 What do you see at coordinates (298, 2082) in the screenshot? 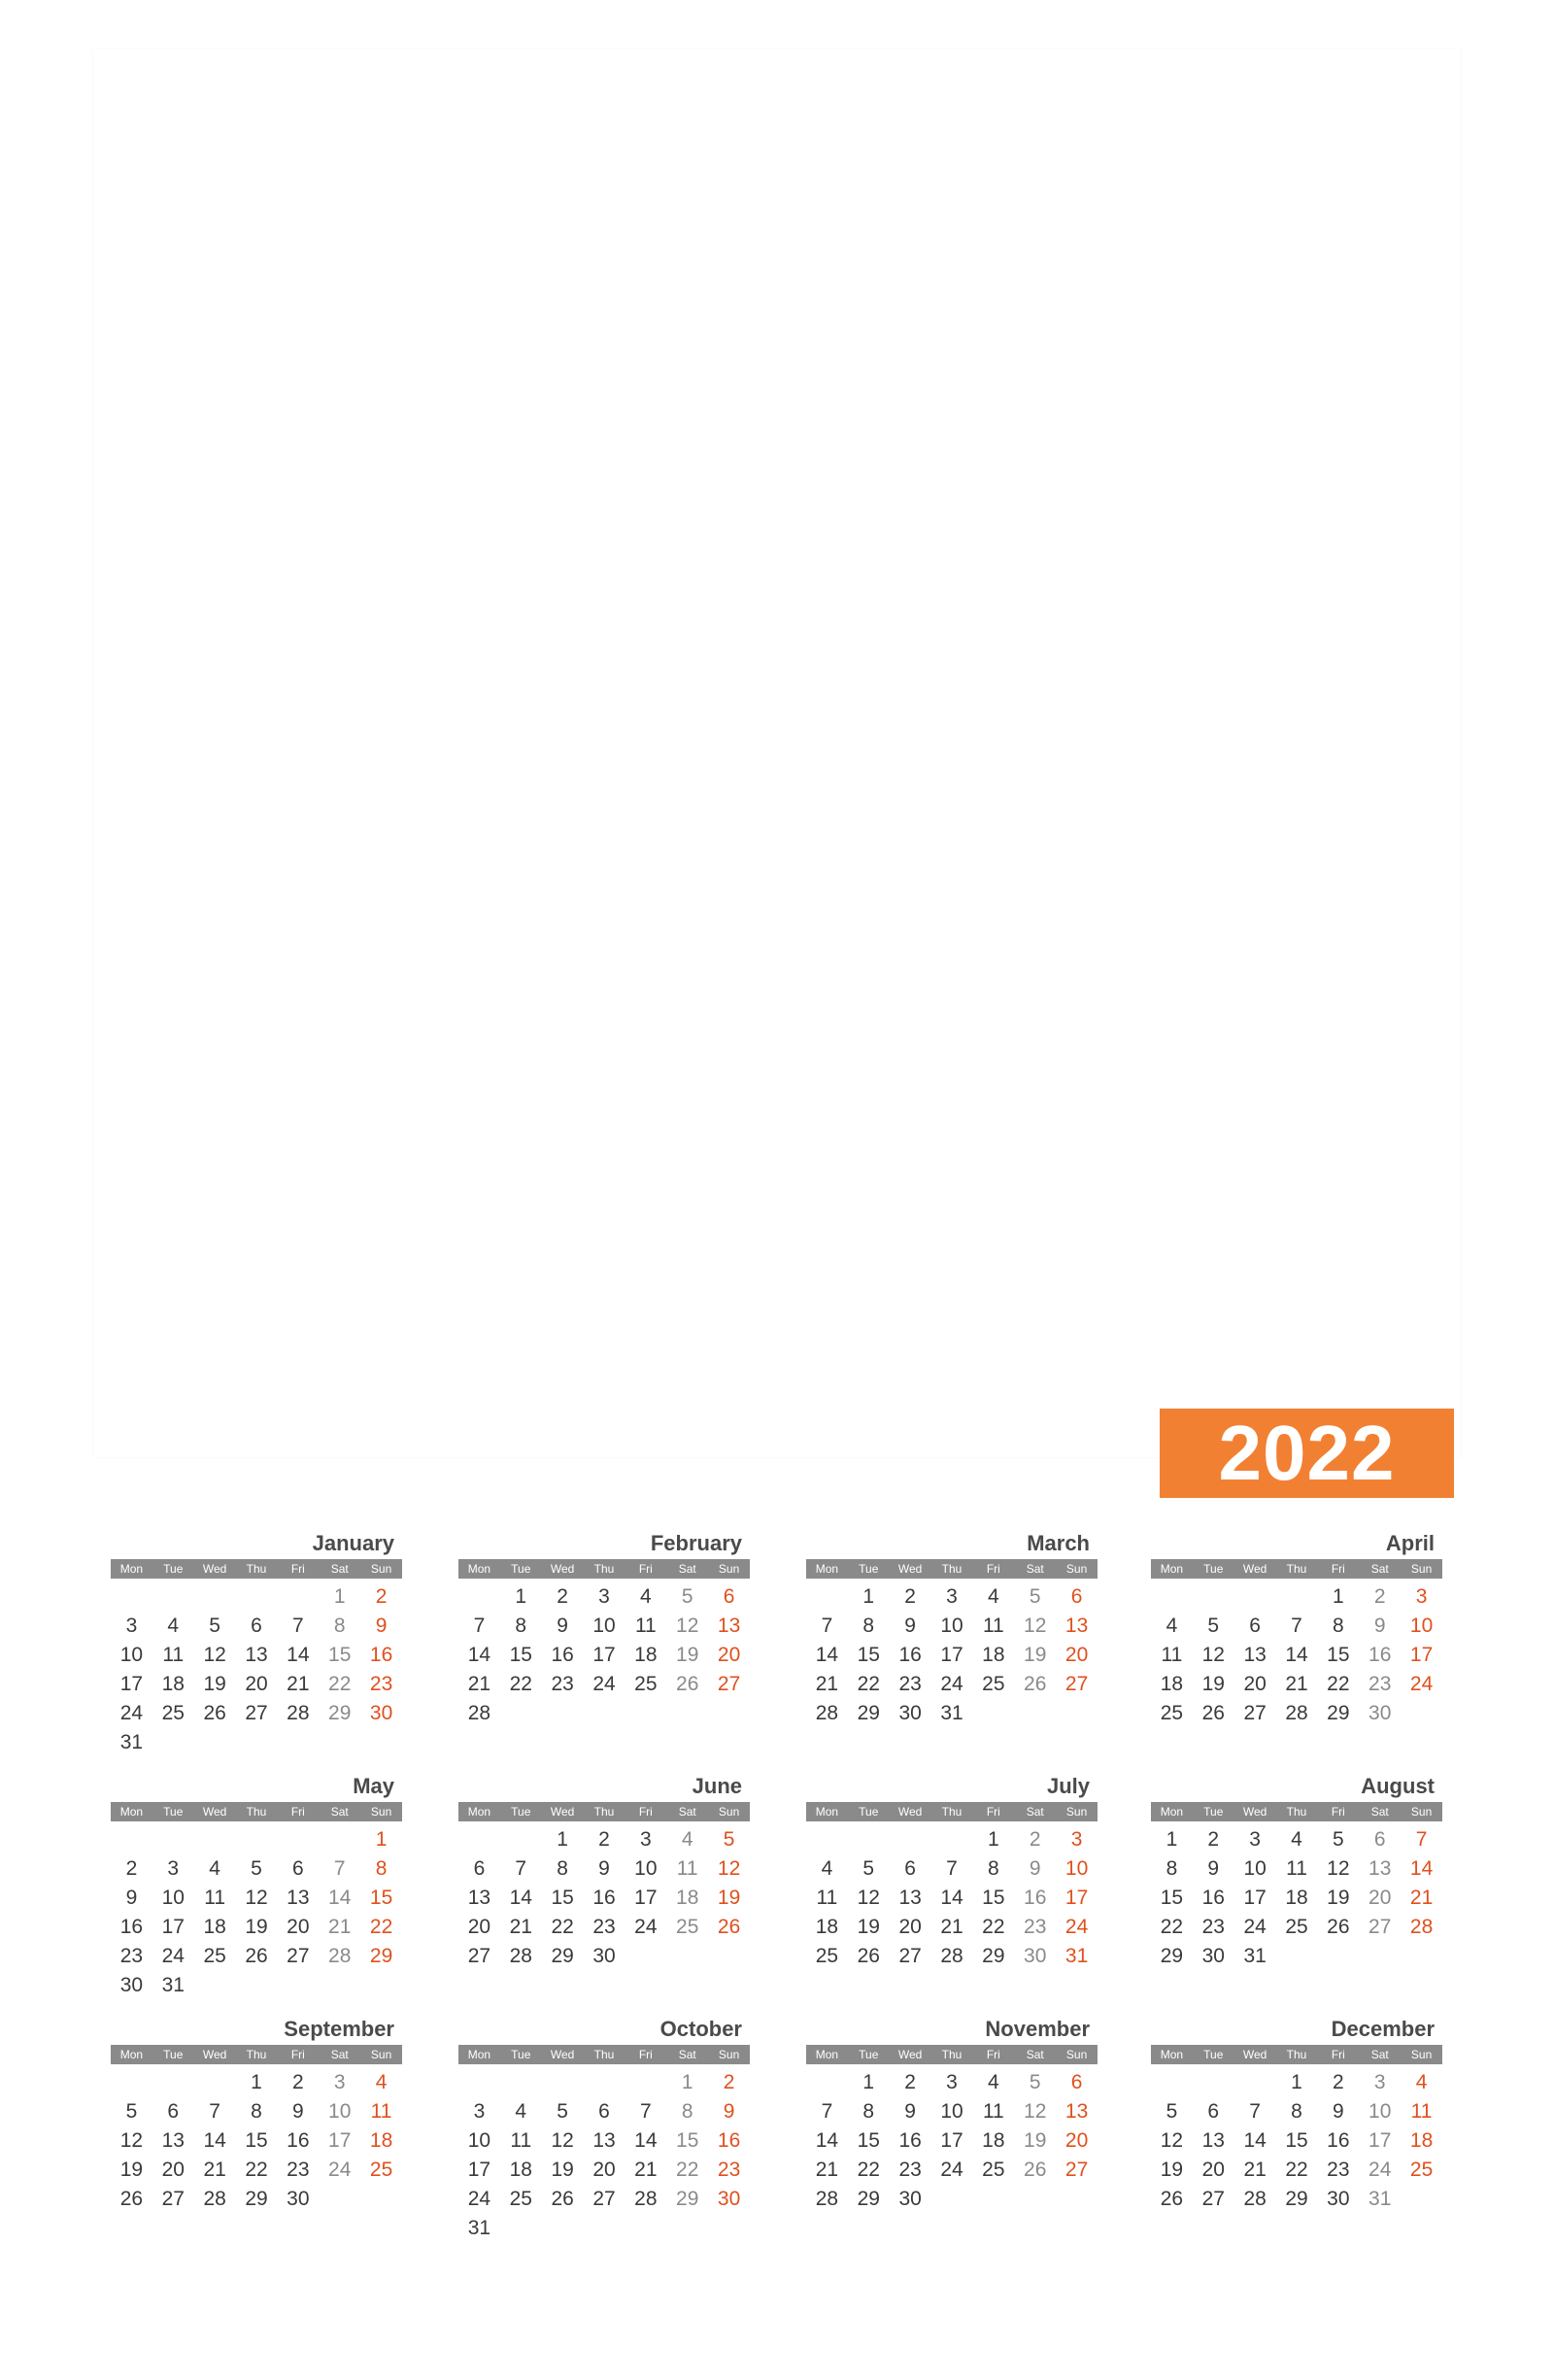
I see `day-cell: 2` at bounding box center [298, 2082].